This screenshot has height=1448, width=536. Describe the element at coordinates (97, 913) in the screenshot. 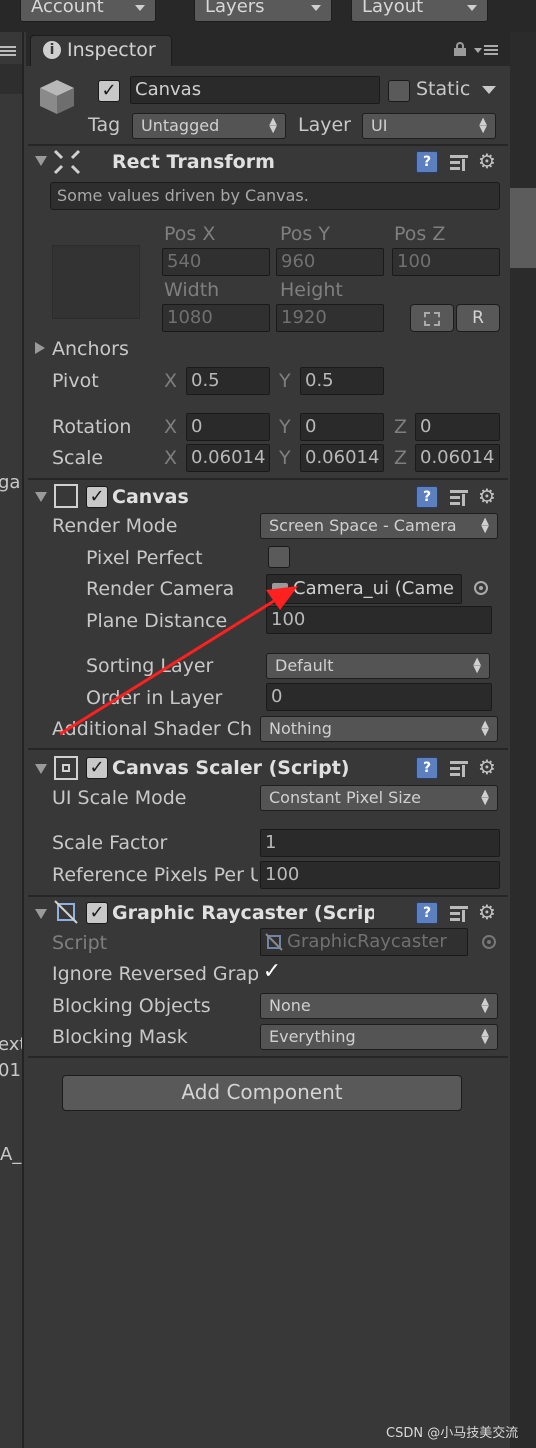

I see `raycaster-enabled-checkbox: ✓` at that location.